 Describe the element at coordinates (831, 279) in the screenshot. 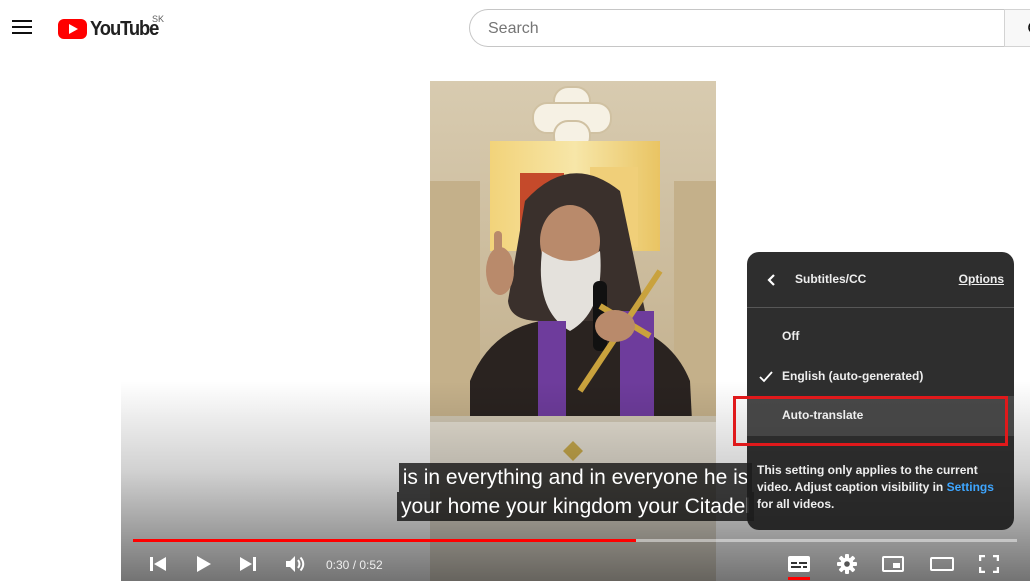

I see `subtitles-menu-title: Subtitles/CC` at that location.